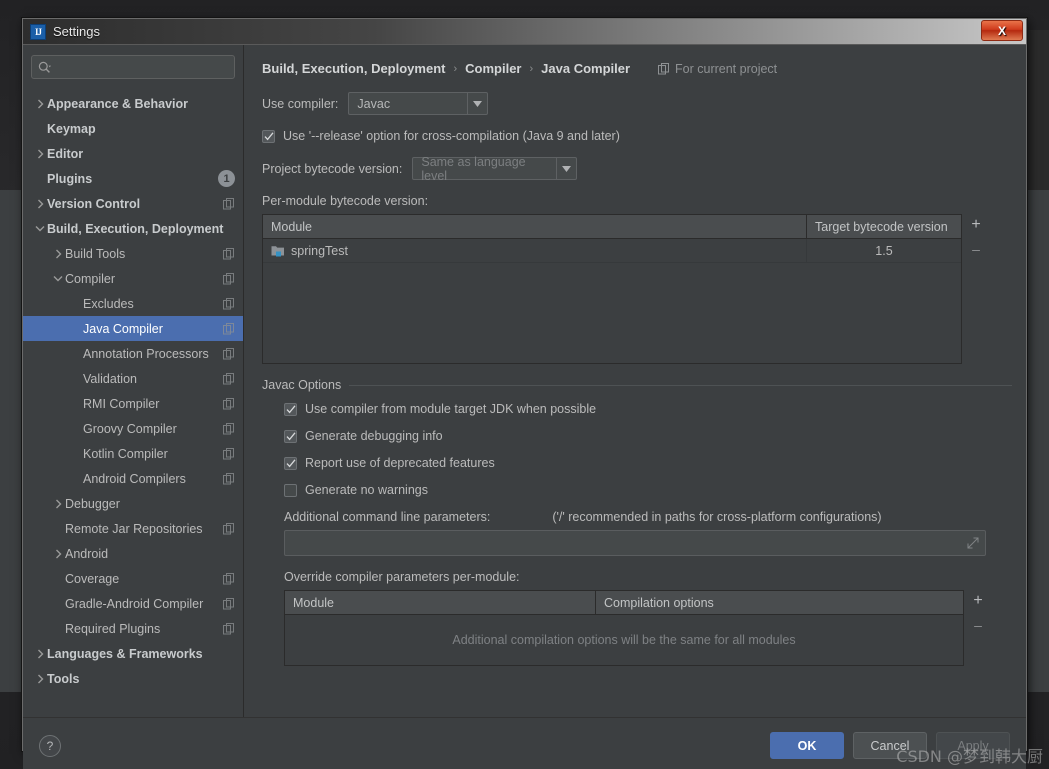 This screenshot has height=769, width=1049. What do you see at coordinates (133, 328) in the screenshot?
I see `sidebar-item-java-compiler: Java Compiler` at bounding box center [133, 328].